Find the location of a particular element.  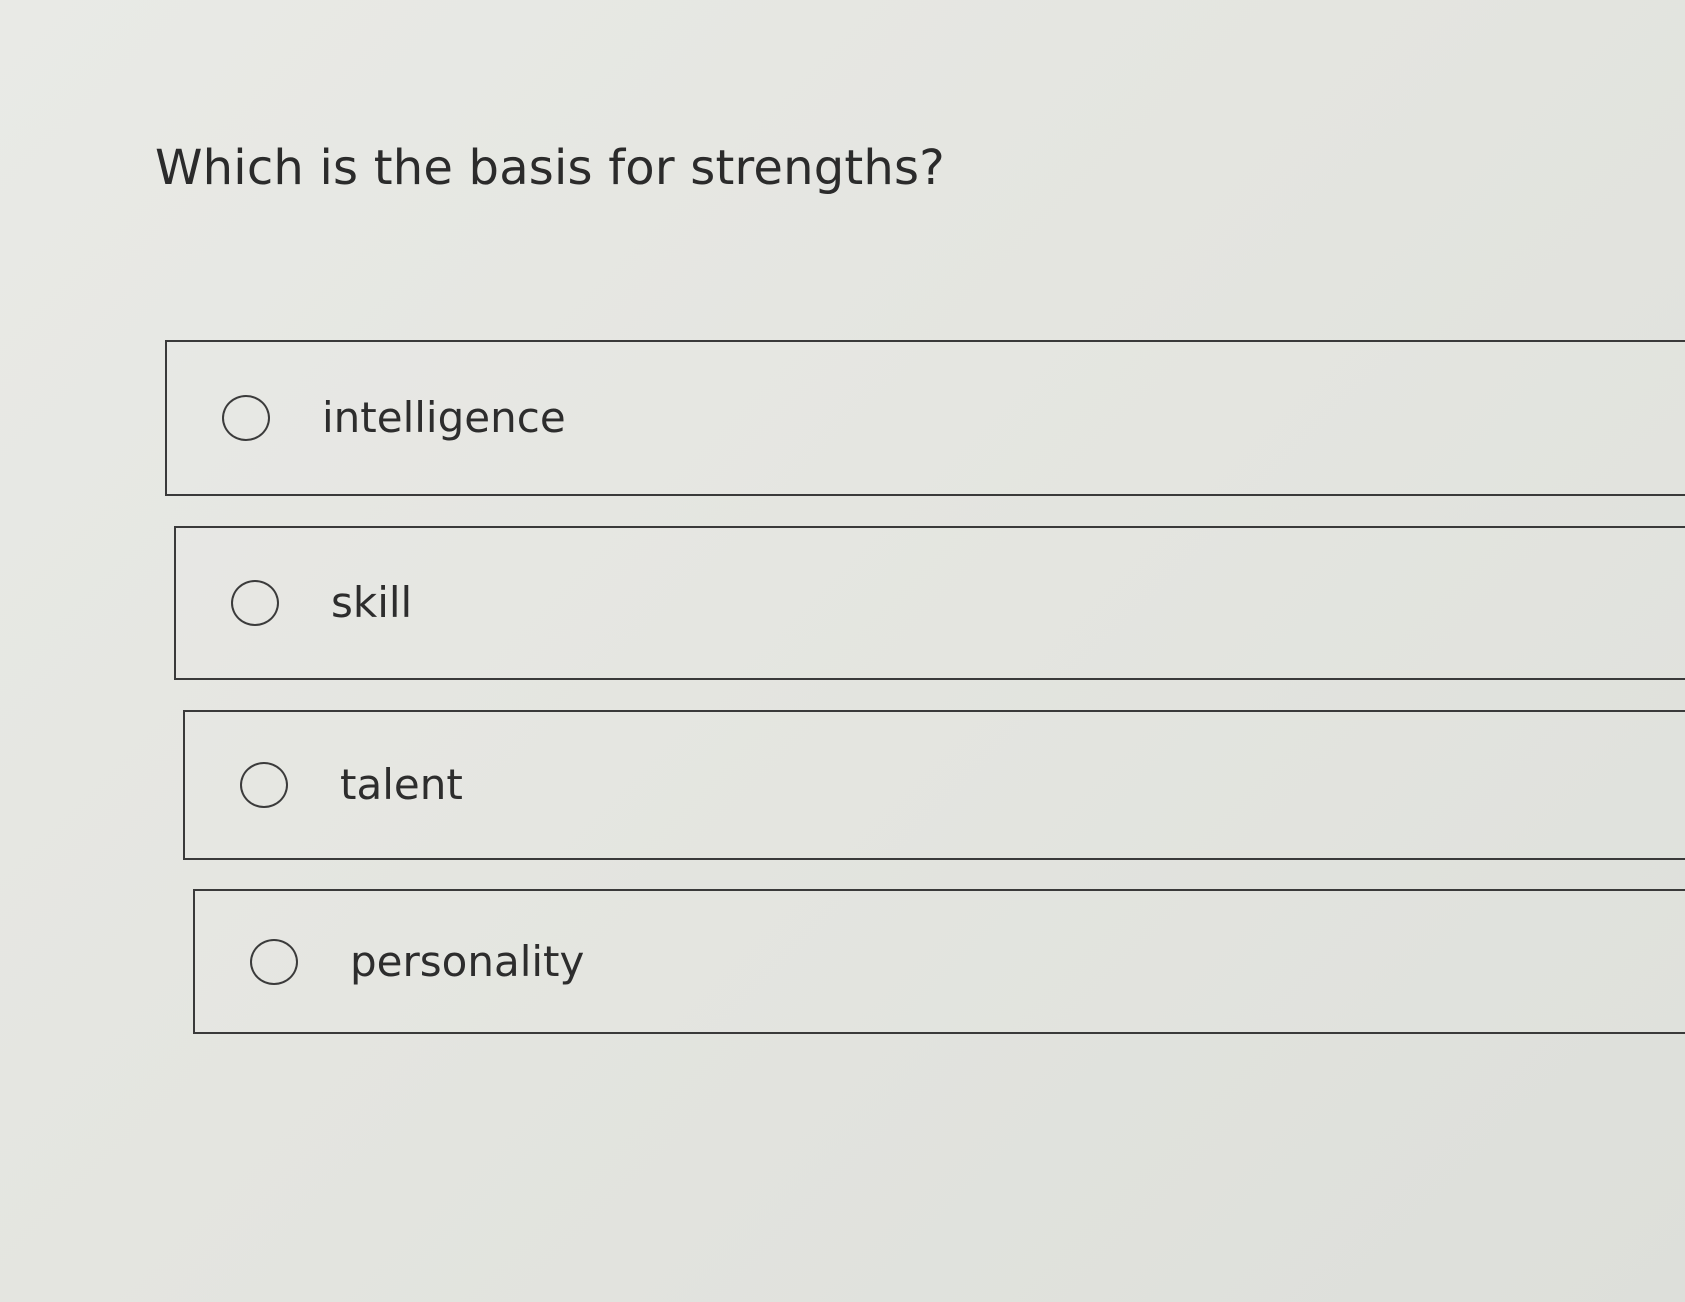

option-skill: skill is located at coordinates (929, 603).